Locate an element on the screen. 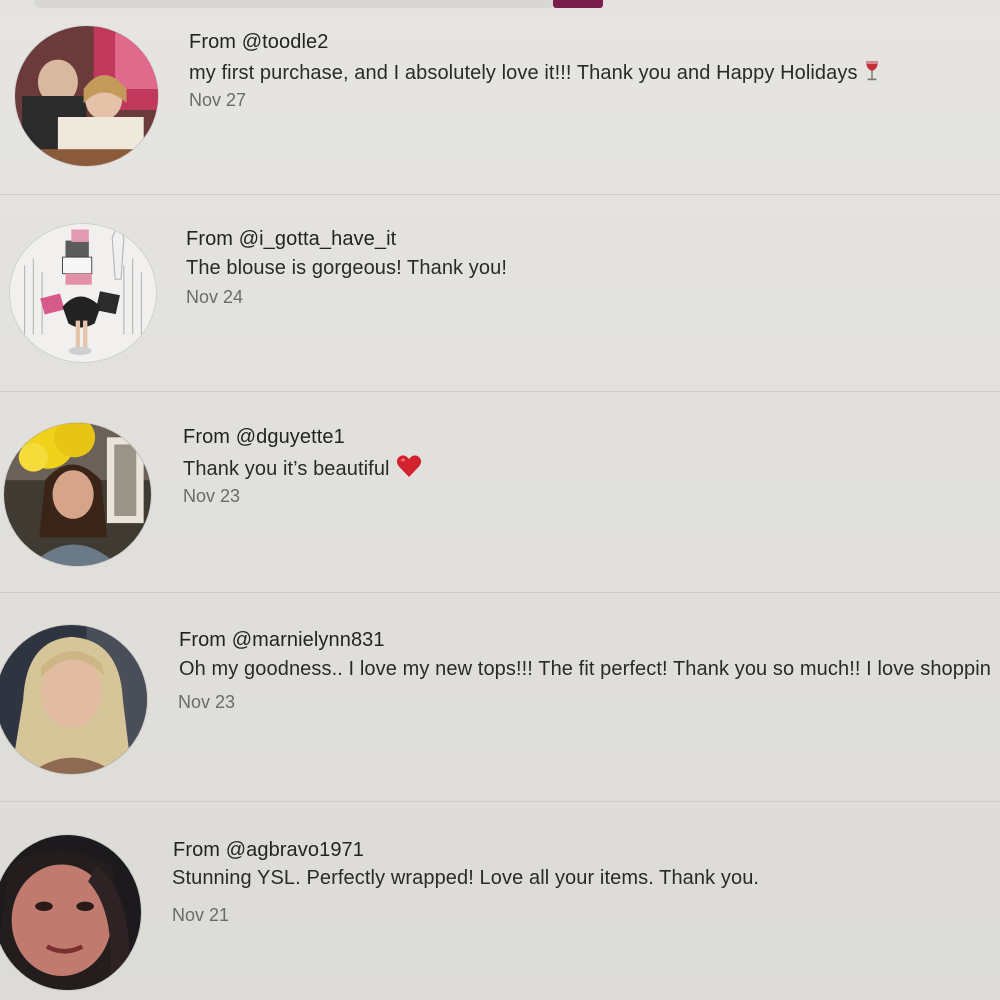 The width and height of the screenshot is (1000, 1000). comment-message: Thank you it’s beautiful is located at coordinates (302, 469).